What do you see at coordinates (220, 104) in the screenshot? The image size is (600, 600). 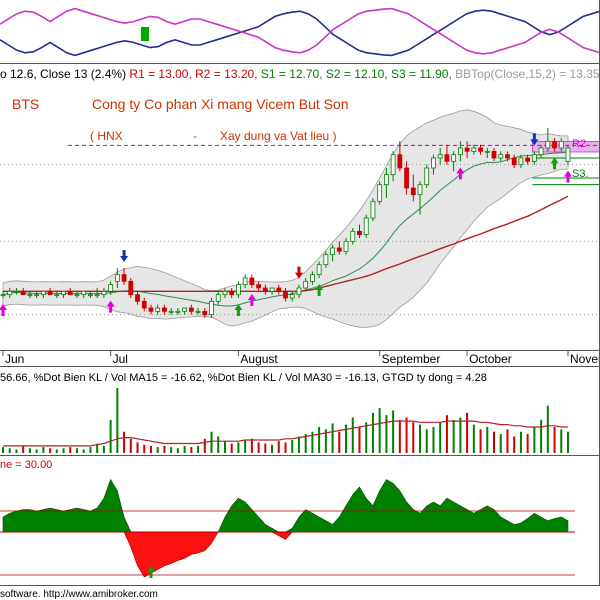 I see `company-name: Cong ty Co phan Xi mang Vicem But Son` at bounding box center [220, 104].